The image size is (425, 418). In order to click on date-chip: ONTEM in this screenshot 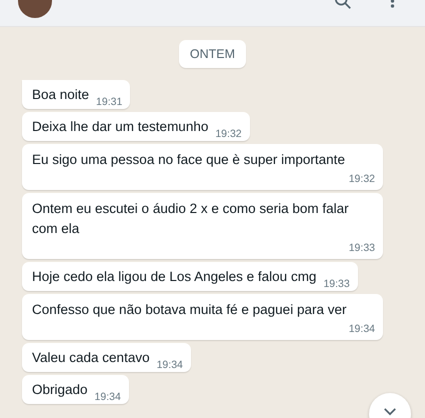, I will do `click(212, 54)`.